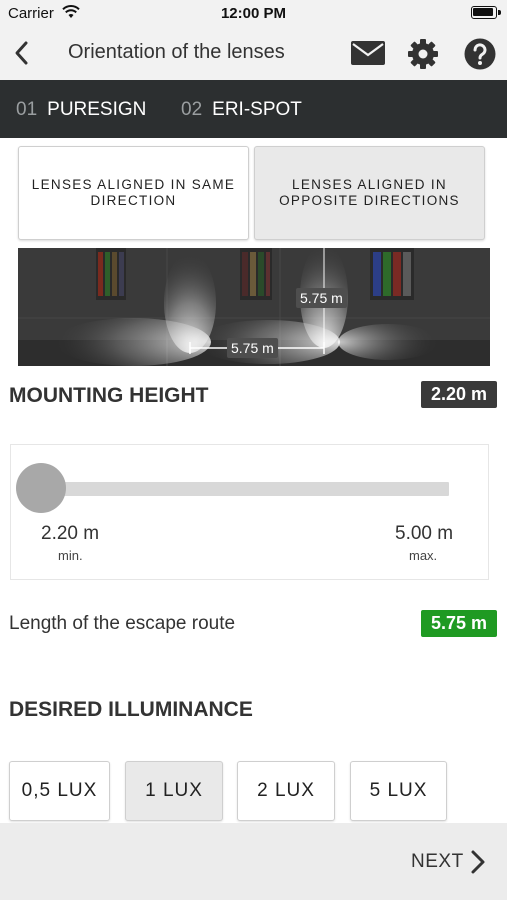 The image size is (507, 900). I want to click on lux-option-label: 0,5 LUX, so click(59, 790).